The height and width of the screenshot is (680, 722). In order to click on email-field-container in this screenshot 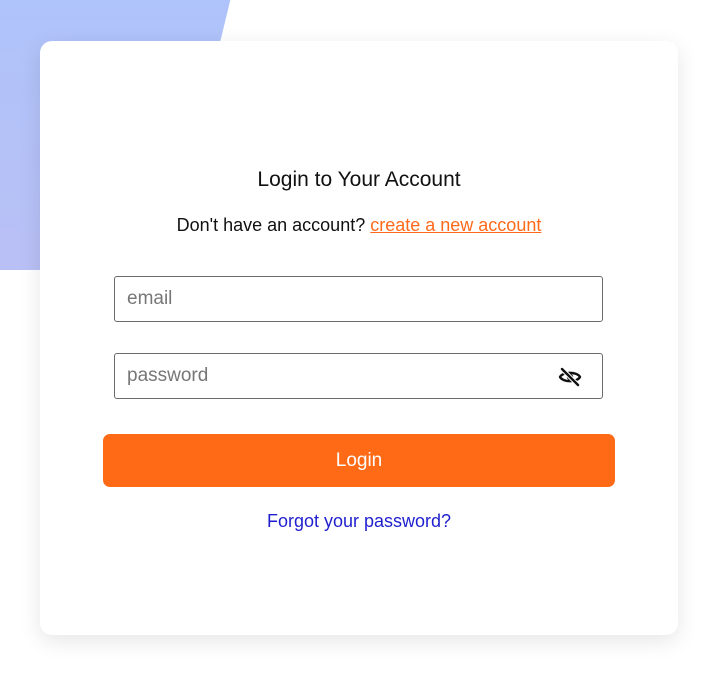, I will do `click(358, 299)`.